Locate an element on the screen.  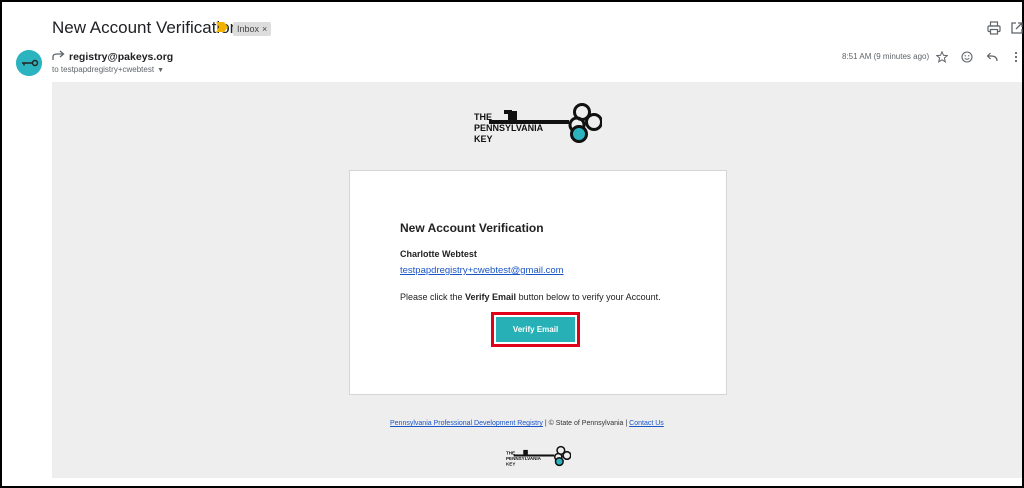
emoji-icon is located at coordinates (967, 57).